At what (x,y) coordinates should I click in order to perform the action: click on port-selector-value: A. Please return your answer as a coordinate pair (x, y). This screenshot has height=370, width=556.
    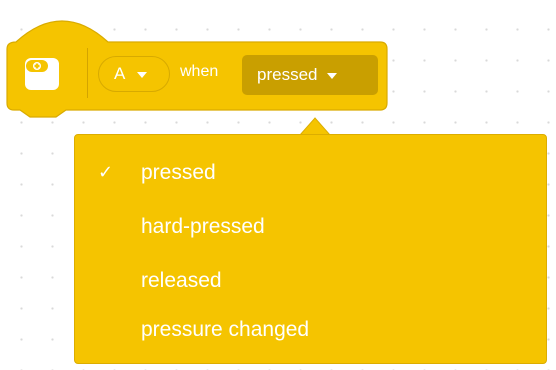
    Looking at the image, I should click on (120, 73).